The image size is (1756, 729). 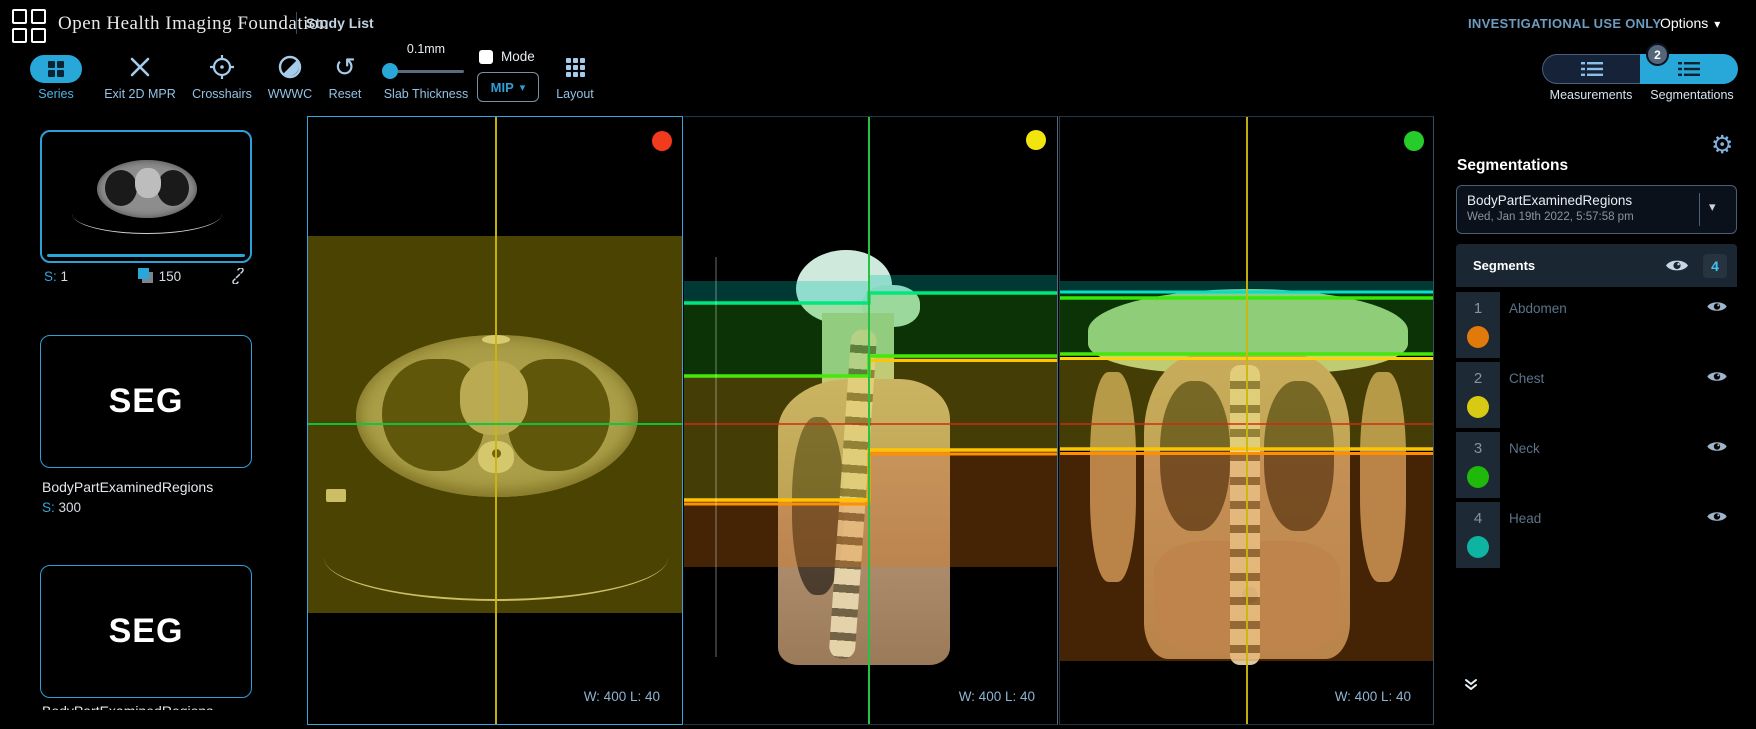 What do you see at coordinates (1565, 23) in the screenshot?
I see `investigational-use-label: INVESTIGATIONAL USE ONLY` at bounding box center [1565, 23].